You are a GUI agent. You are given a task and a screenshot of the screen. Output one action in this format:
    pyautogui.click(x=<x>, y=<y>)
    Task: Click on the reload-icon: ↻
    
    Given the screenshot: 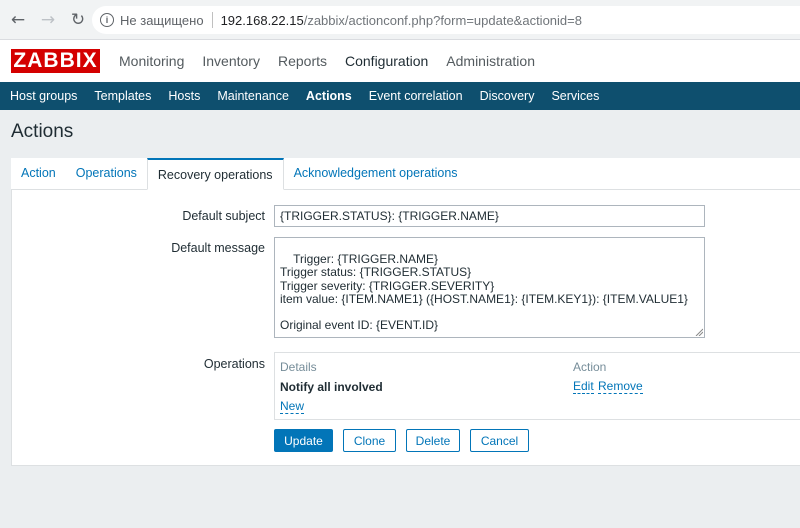 What is the action you would take?
    pyautogui.click(x=78, y=20)
    